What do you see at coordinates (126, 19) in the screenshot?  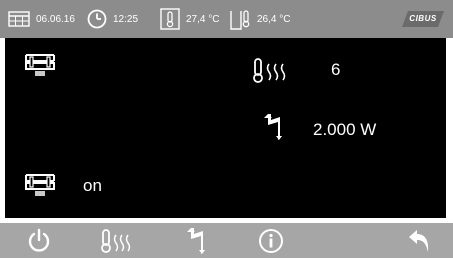 I see `time-text: 12:25` at bounding box center [126, 19].